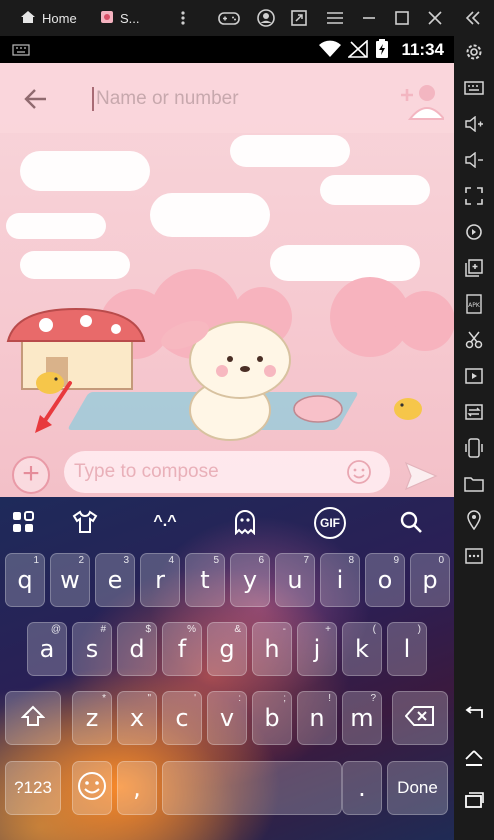 Image resolution: width=494 pixels, height=840 pixels. I want to click on android-back-icon, so click(474, 714).